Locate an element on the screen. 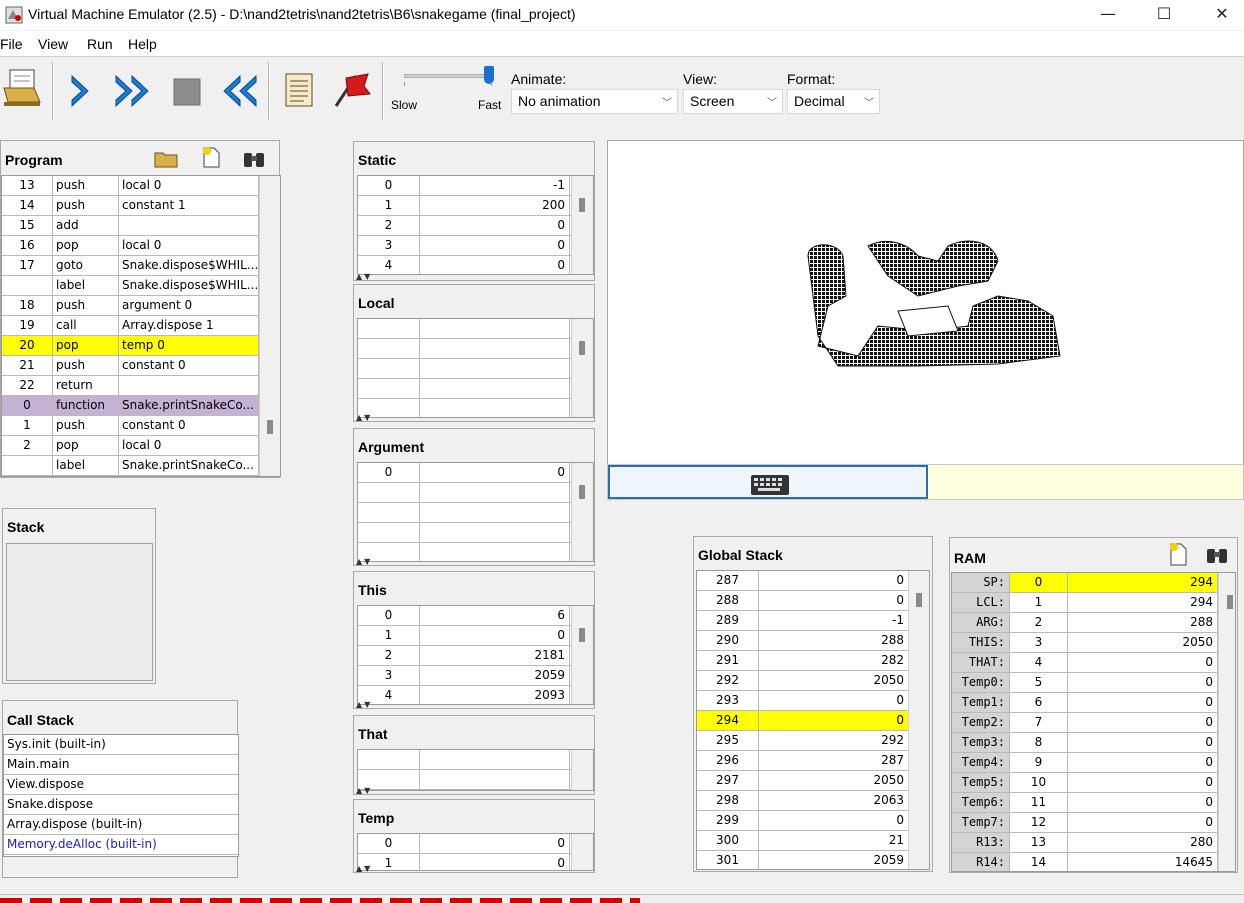 The height and width of the screenshot is (903, 1244). folder-icon is located at coordinates (166, 158).